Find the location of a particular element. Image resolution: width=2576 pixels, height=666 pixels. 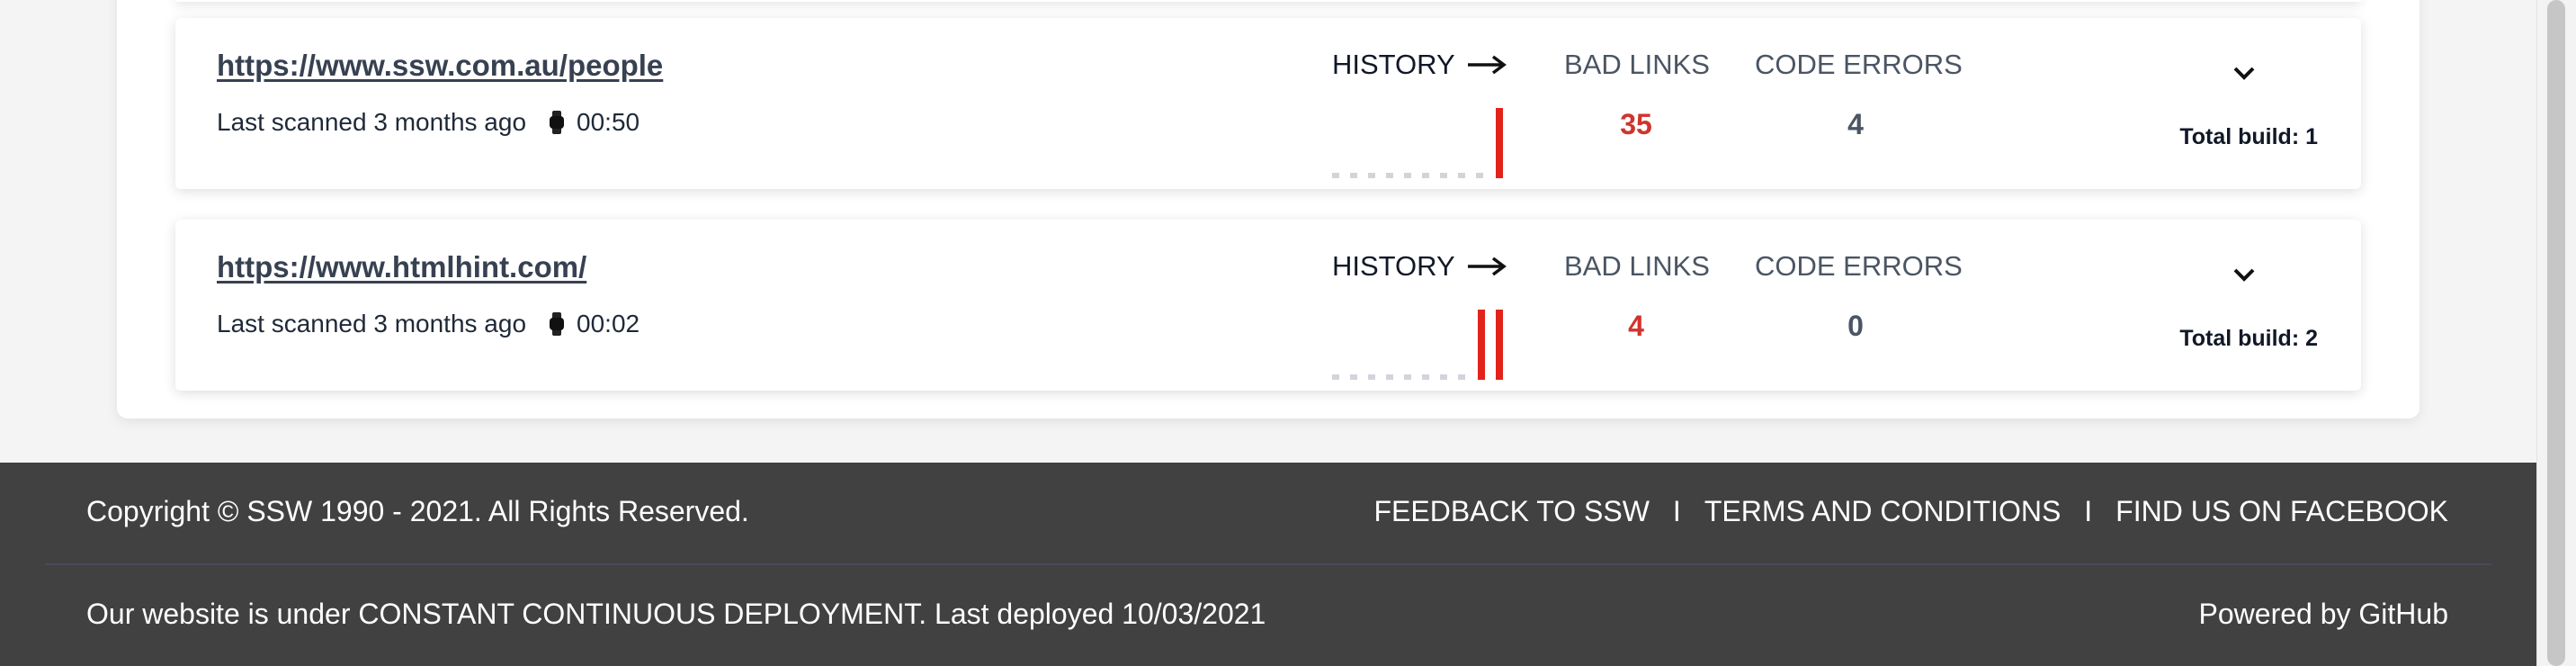

bad-links-count: 35 is located at coordinates (1636, 124).